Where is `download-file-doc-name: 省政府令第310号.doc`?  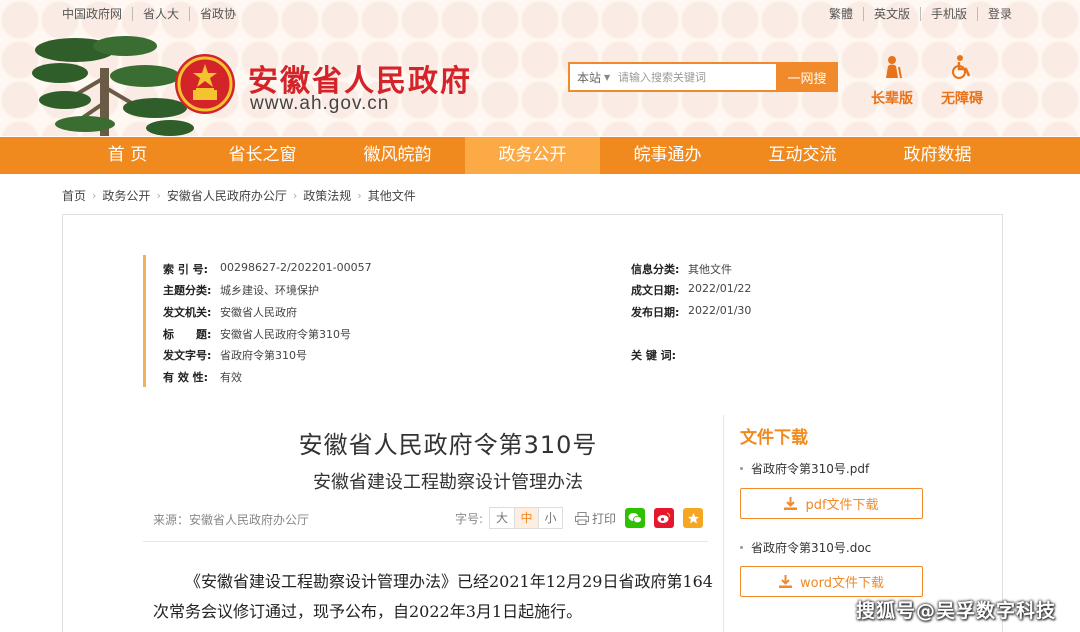
download-file-doc-name: 省政府令第310号.doc is located at coordinates (811, 548).